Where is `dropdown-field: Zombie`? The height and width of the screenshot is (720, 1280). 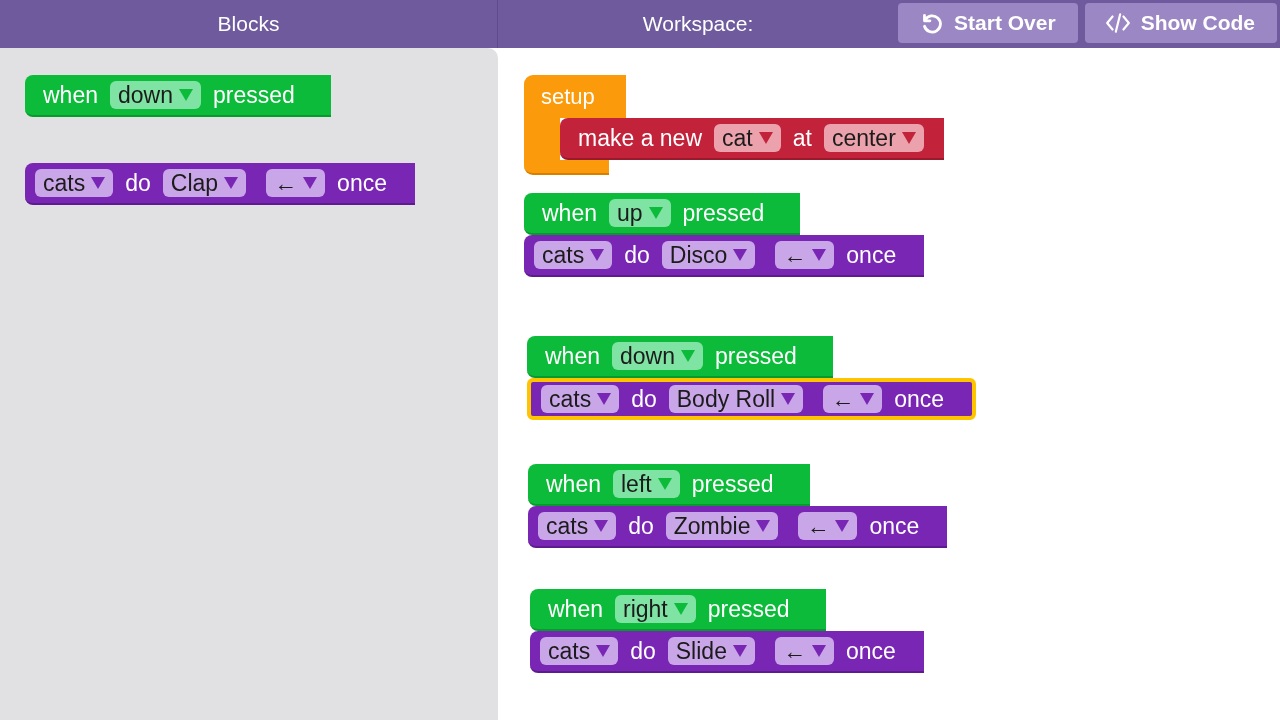 dropdown-field: Zombie is located at coordinates (722, 526).